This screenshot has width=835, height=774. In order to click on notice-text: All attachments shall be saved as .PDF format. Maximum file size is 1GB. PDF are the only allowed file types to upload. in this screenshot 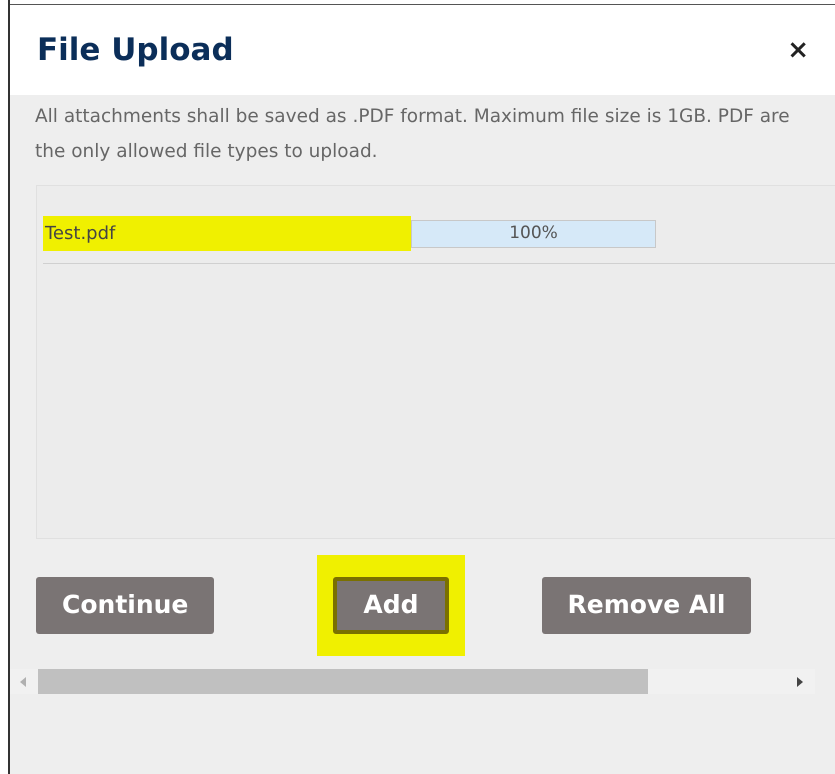, I will do `click(412, 134)`.